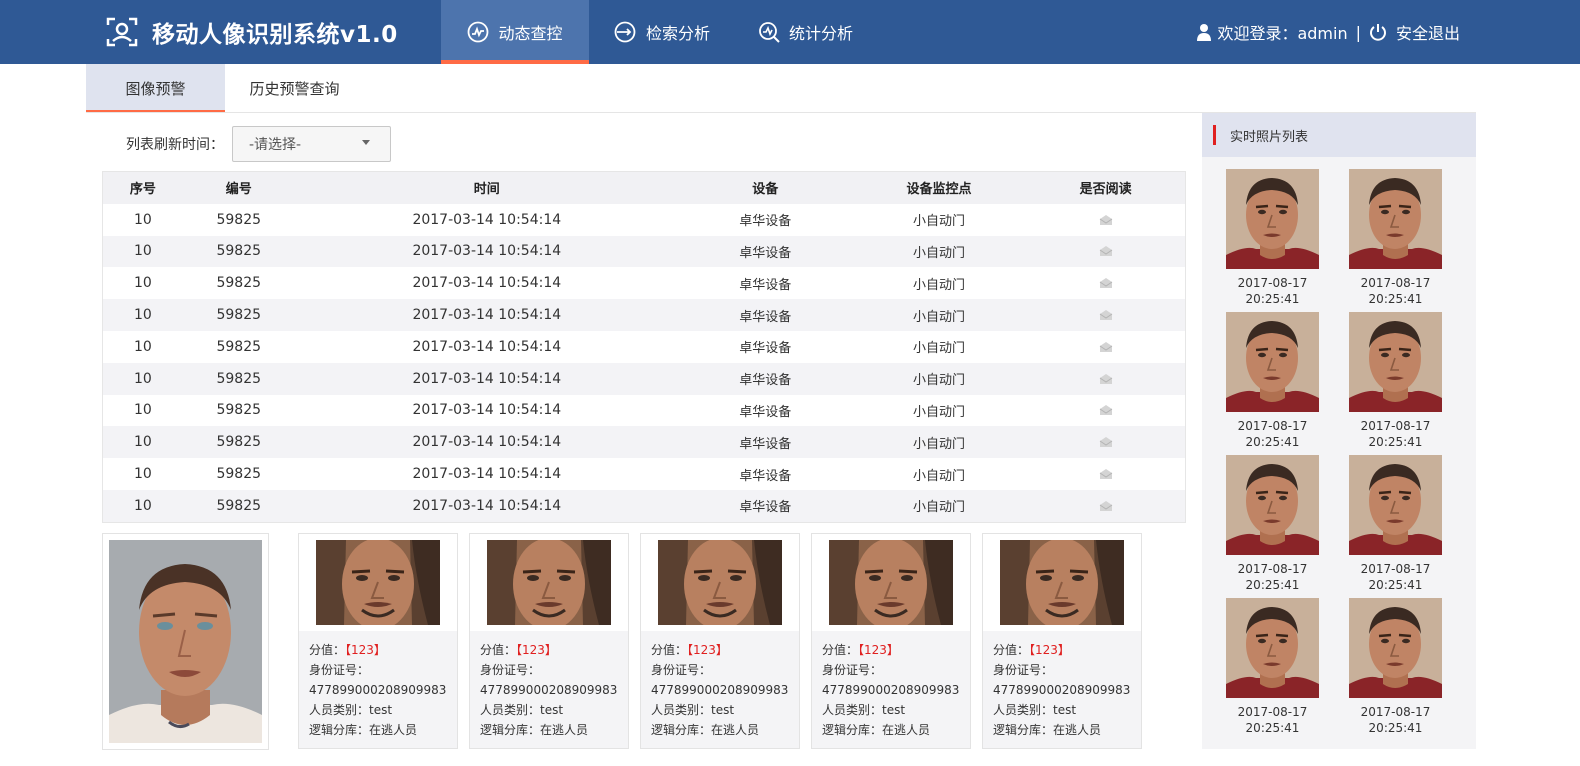 The height and width of the screenshot is (766, 1580). What do you see at coordinates (1428, 32) in the screenshot?
I see `logout-link: 安全退出` at bounding box center [1428, 32].